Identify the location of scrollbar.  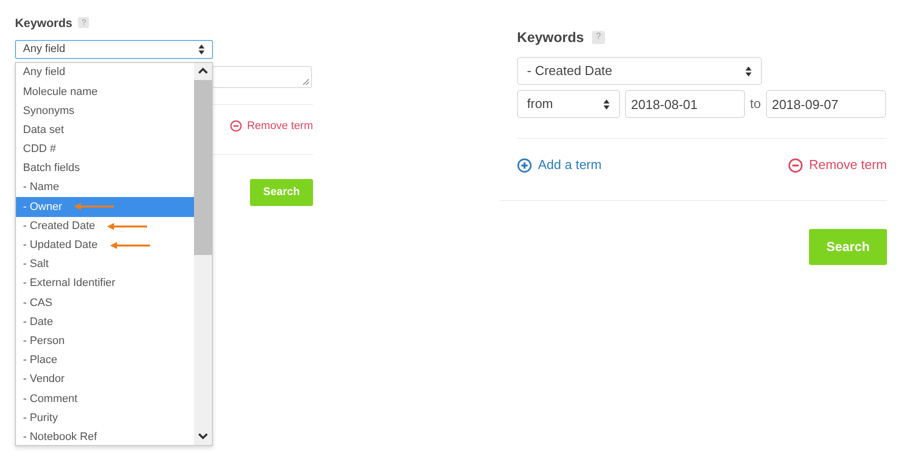
(203, 254).